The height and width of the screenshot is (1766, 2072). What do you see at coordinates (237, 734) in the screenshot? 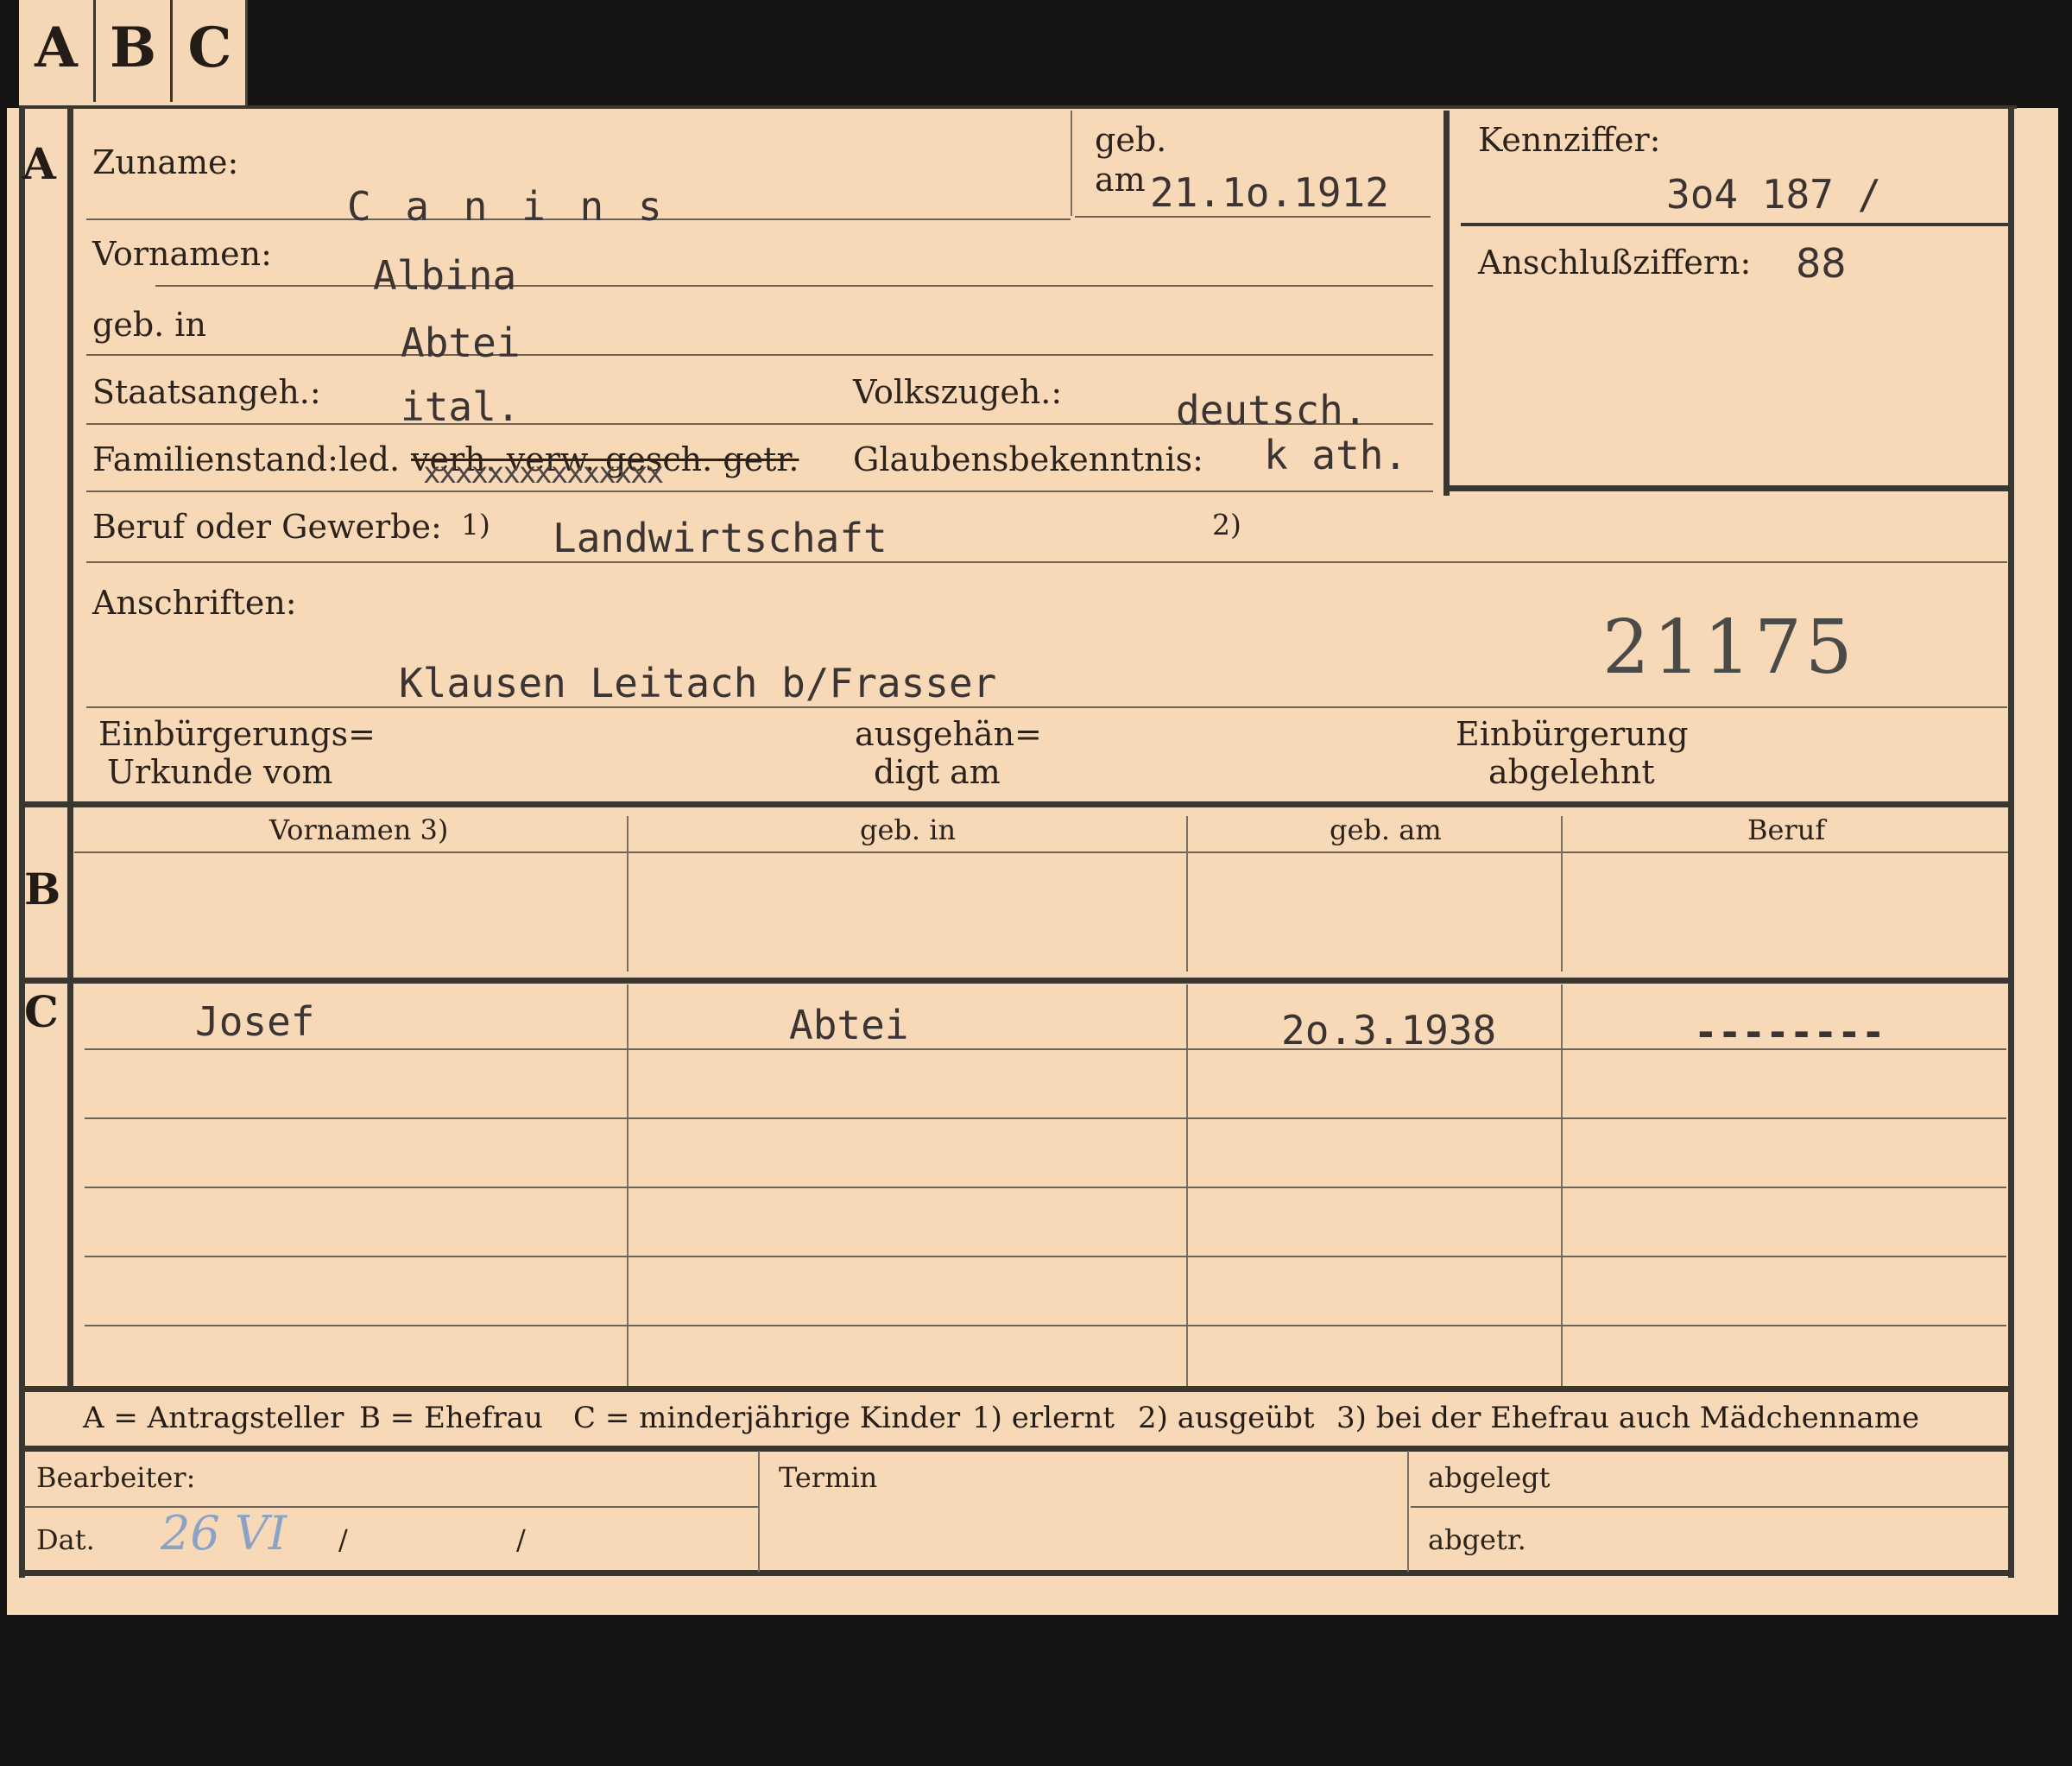
I see `naturalization-cert-label-1: Einbürgerungs=` at bounding box center [237, 734].